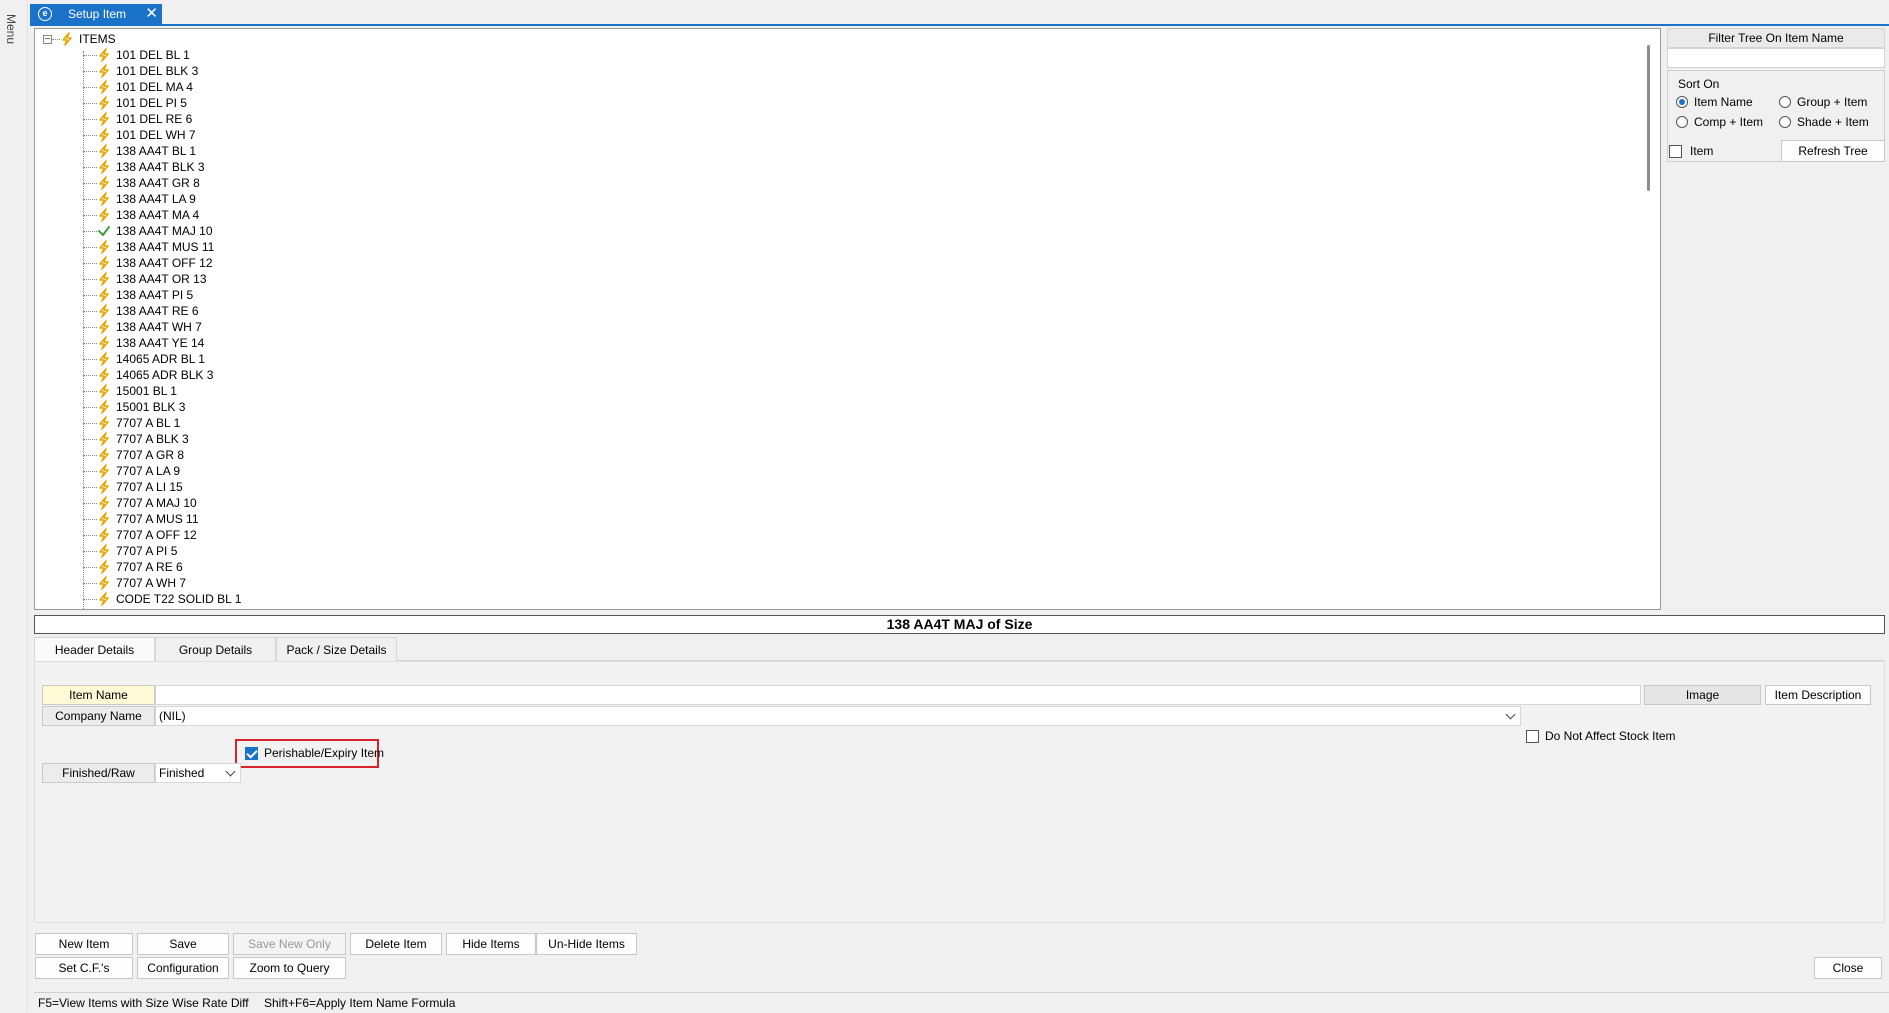 The width and height of the screenshot is (1889, 1013). What do you see at coordinates (136, 439) in the screenshot?
I see `tree-item: 7707 A BLK 3` at bounding box center [136, 439].